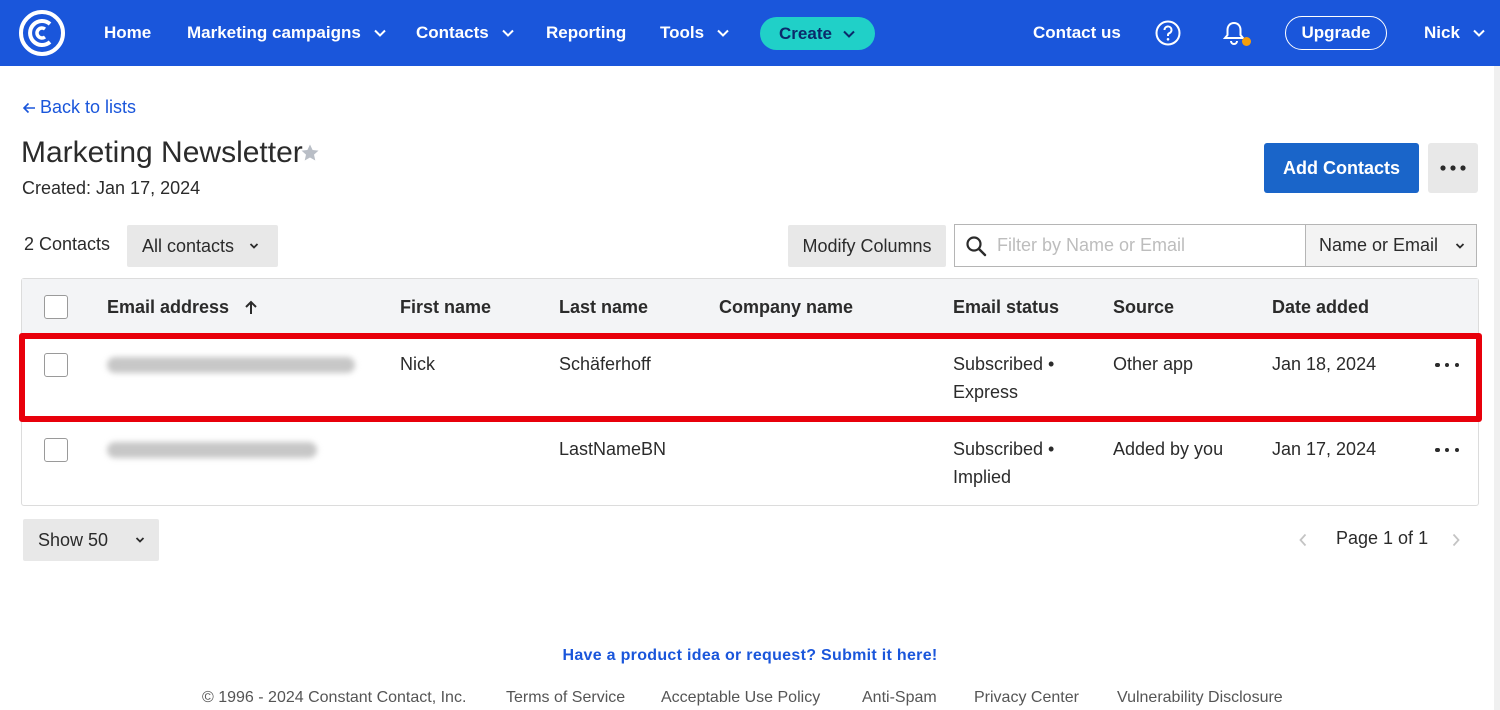  I want to click on add-contacts-button: Add Contacts, so click(1341, 168).